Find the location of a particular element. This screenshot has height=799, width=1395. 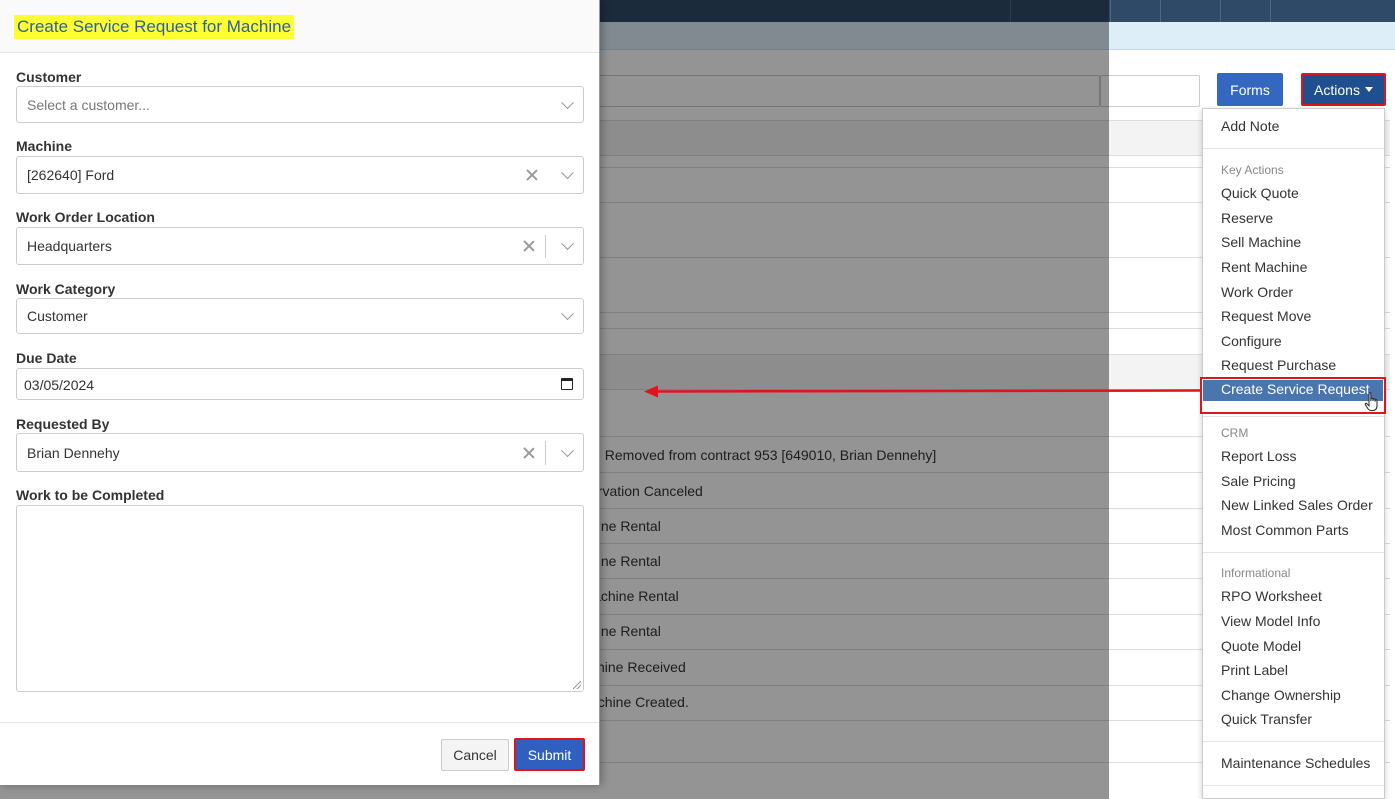

due-date-label: Due Date is located at coordinates (46, 358).